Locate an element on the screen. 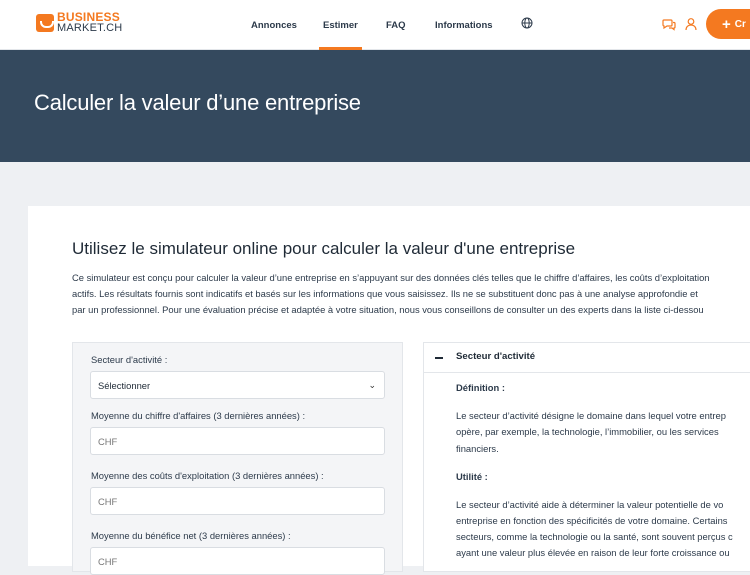  chat-icon is located at coordinates (669, 24).